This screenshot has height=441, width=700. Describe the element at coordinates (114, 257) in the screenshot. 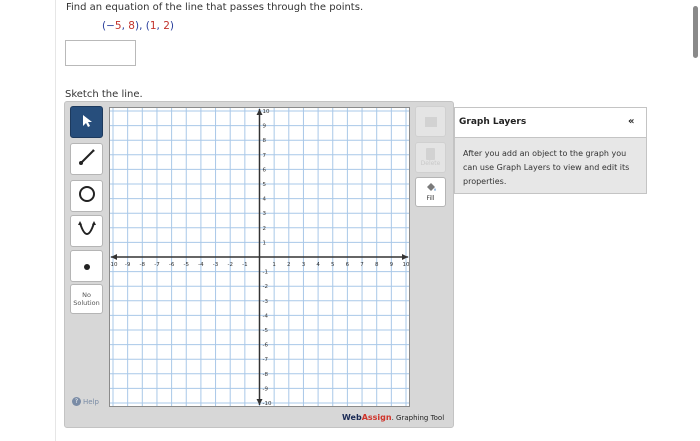

I see `x-axis-arrow-left` at that location.